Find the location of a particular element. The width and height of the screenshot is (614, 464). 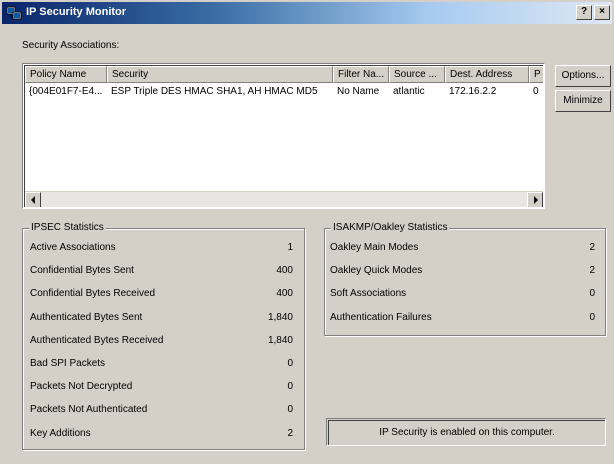

ipsec-stat-label: Confidential Bytes Sent is located at coordinates (82, 271).